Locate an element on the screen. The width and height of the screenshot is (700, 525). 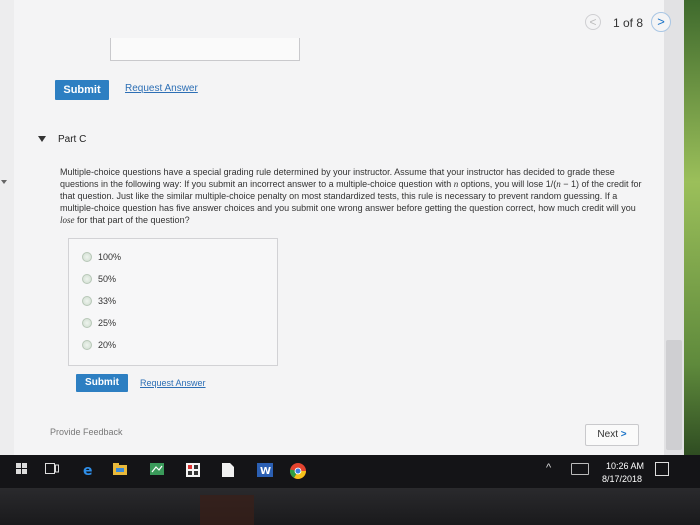
clock-date: 8/17/2018 is located at coordinates (622, 479).